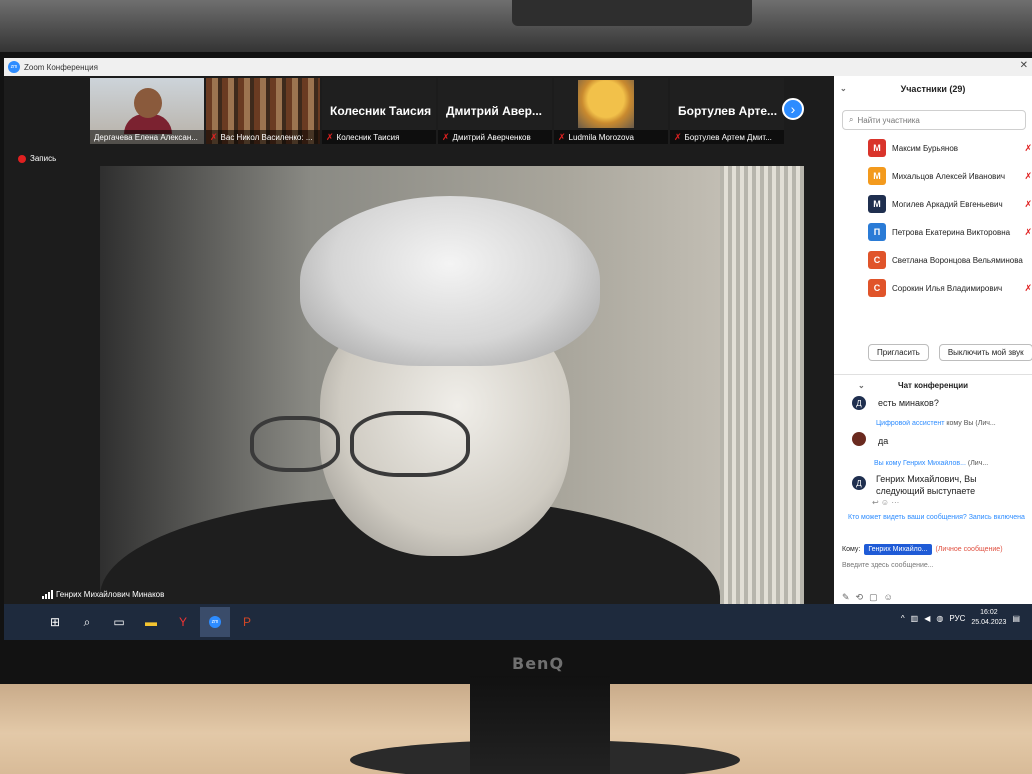 This screenshot has height=774, width=1032. I want to click on keyboard-language: РУС, so click(957, 618).